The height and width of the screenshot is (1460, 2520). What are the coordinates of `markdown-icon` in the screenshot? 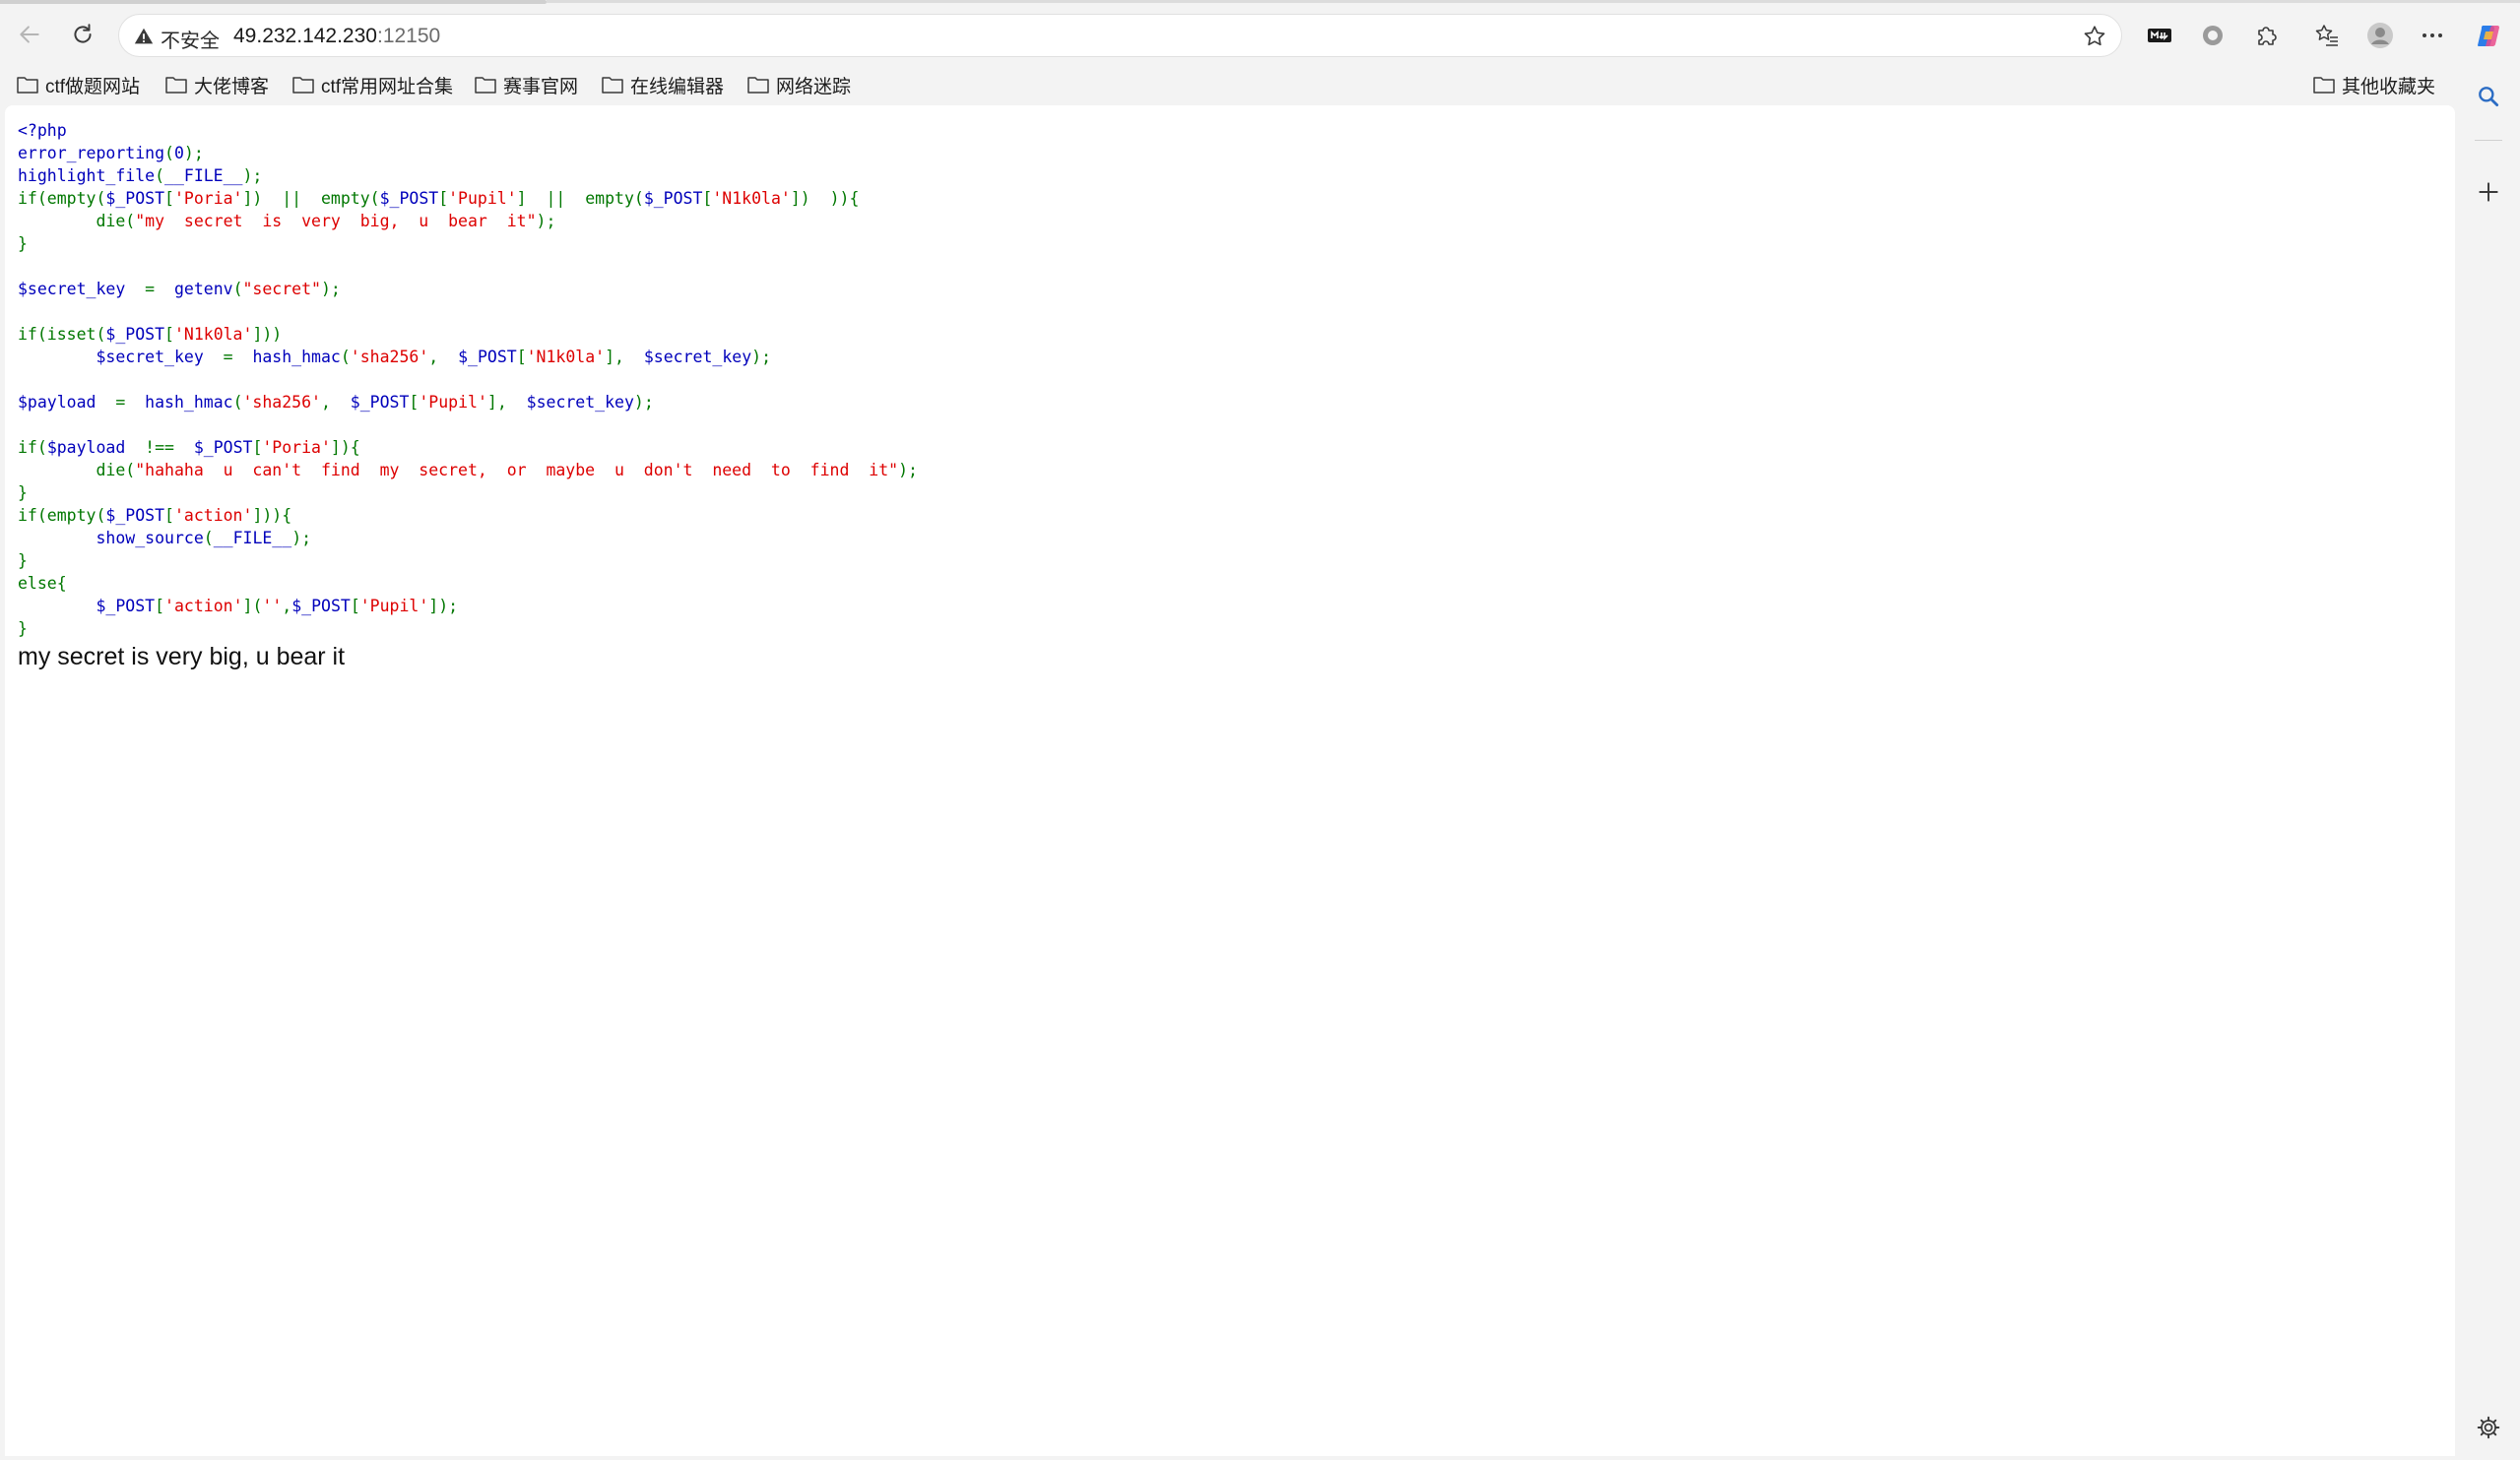 It's located at (2159, 35).